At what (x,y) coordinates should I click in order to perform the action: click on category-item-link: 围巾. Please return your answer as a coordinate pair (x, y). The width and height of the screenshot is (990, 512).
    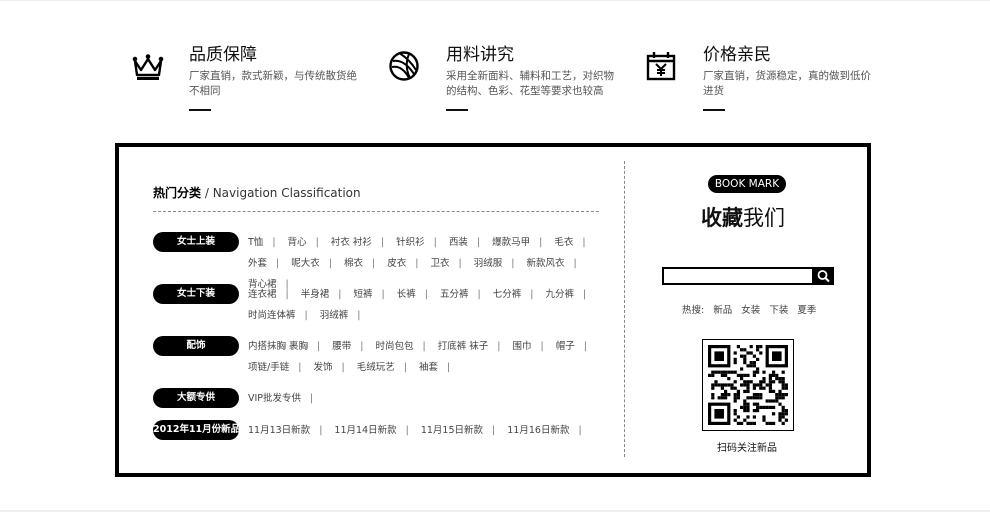
    Looking at the image, I should click on (522, 346).